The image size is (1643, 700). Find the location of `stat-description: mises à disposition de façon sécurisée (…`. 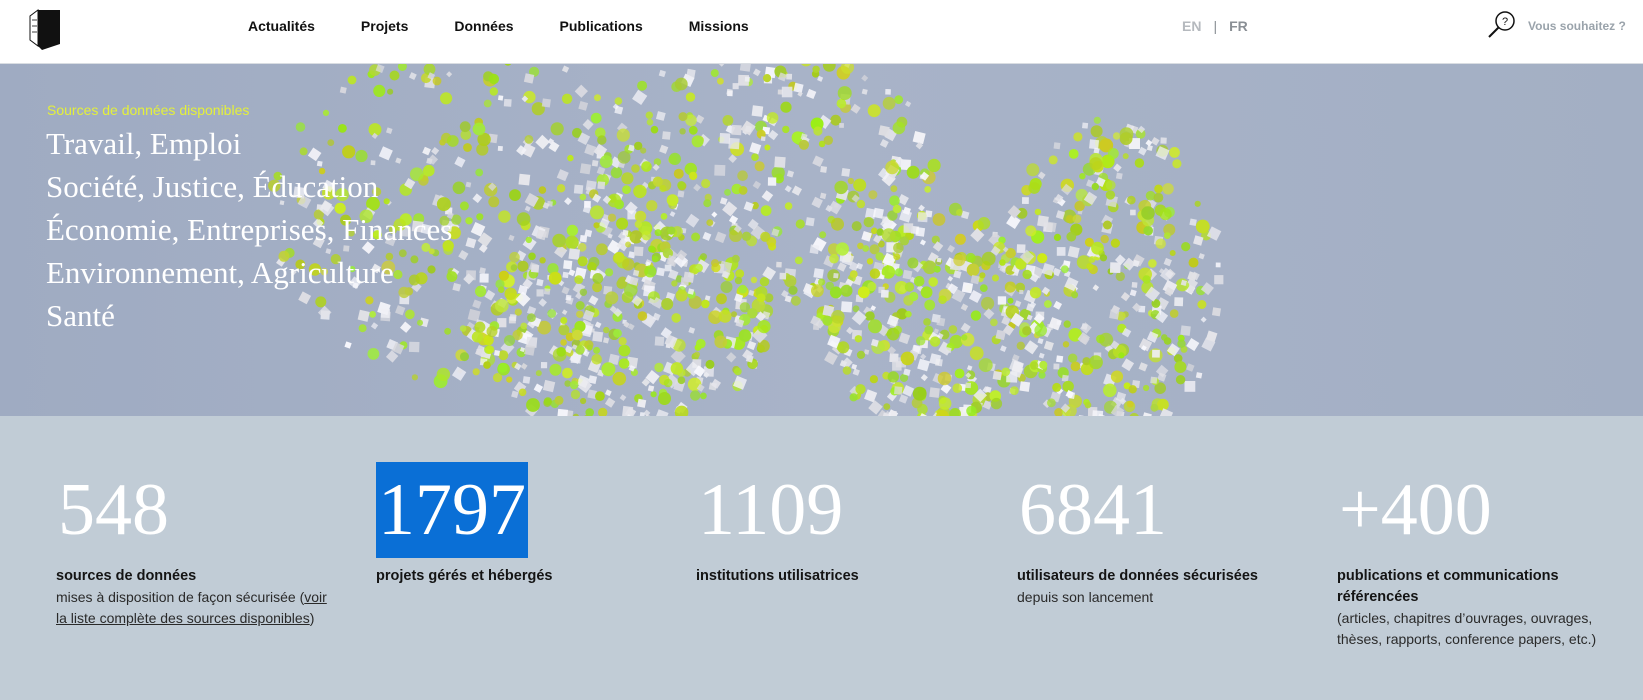

stat-description: mises à disposition de façon sécurisée (… is located at coordinates (191, 607).